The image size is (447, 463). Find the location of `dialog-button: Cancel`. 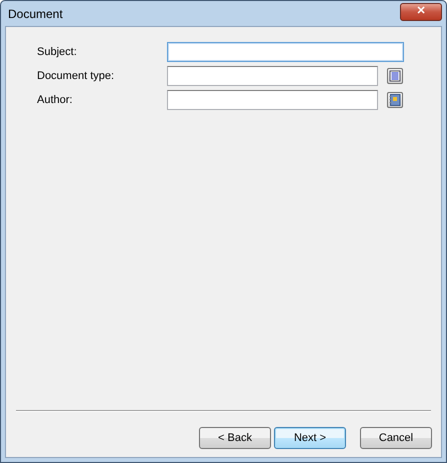

dialog-button: Cancel is located at coordinates (396, 438).